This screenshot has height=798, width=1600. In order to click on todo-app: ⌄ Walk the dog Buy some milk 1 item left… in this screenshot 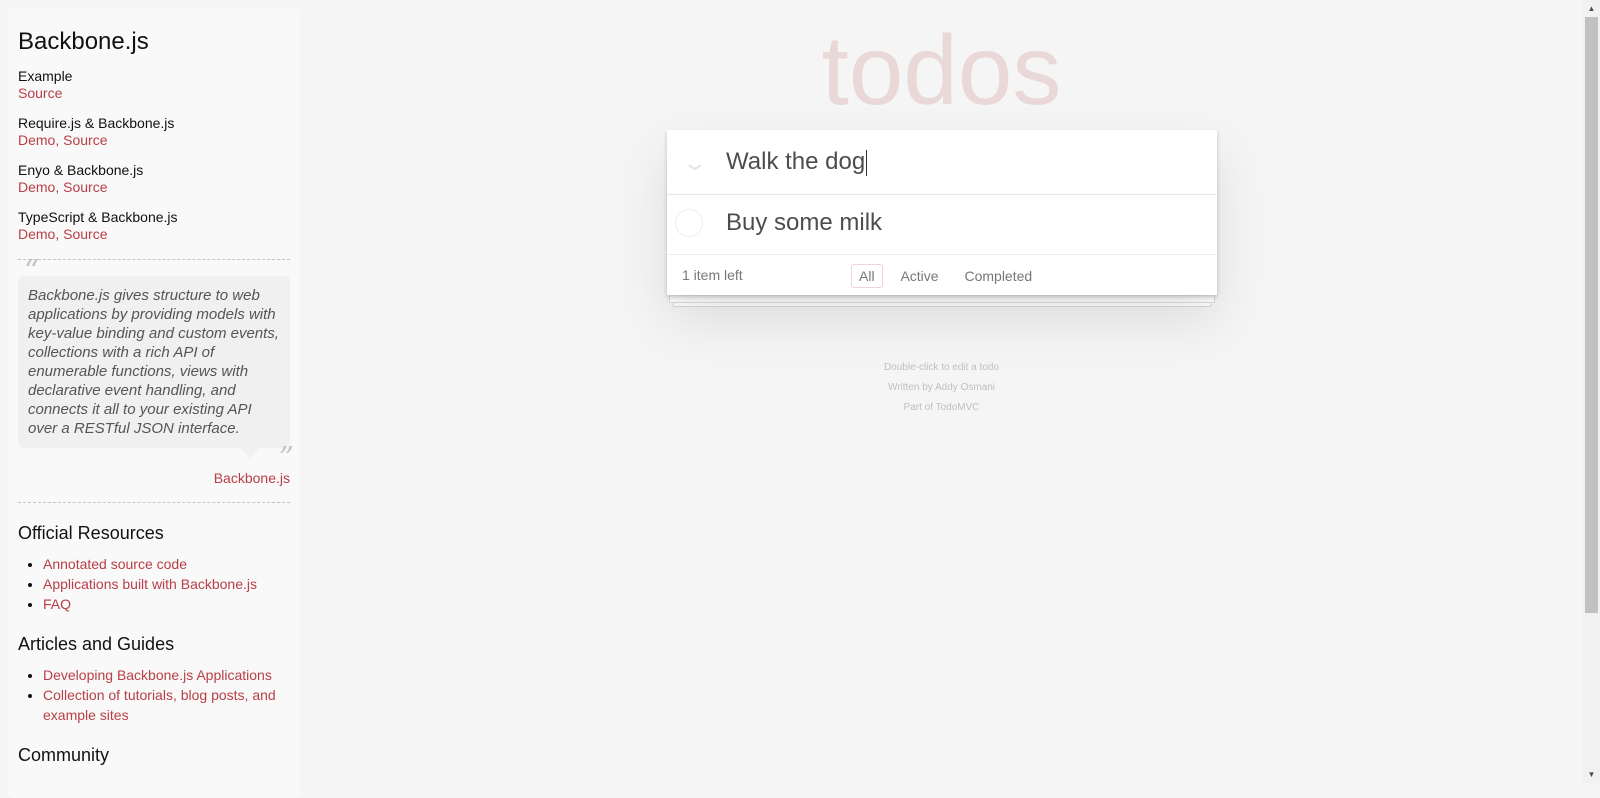, I will do `click(942, 212)`.